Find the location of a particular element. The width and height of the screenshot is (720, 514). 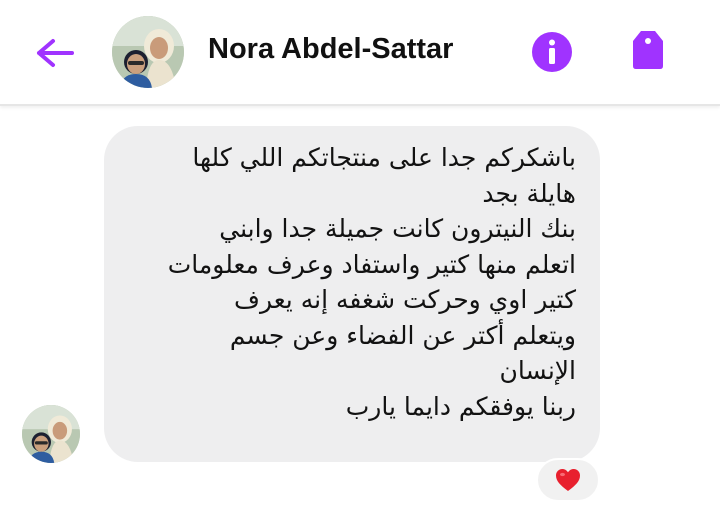

sender-avatar is located at coordinates (51, 434).